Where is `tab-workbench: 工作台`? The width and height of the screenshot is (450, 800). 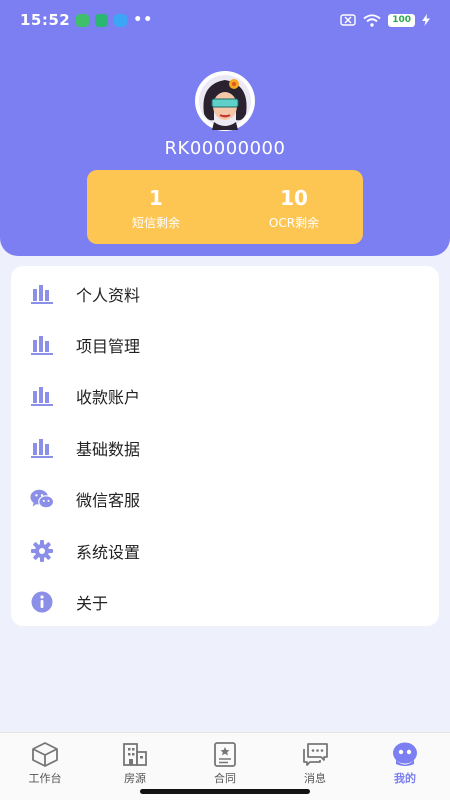 tab-workbench: 工作台 is located at coordinates (45, 766).